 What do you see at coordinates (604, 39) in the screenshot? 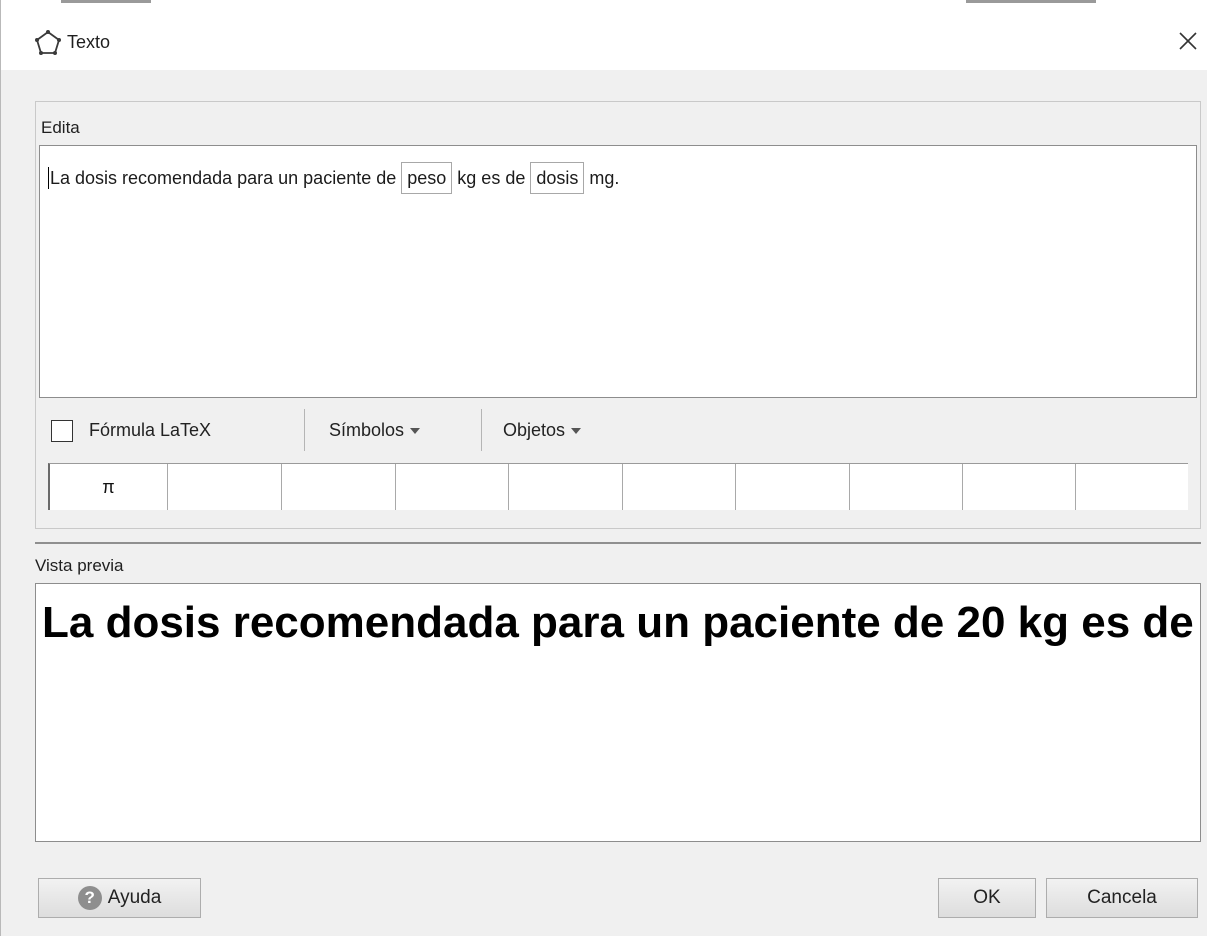
I see `title-bar: Texto` at bounding box center [604, 39].